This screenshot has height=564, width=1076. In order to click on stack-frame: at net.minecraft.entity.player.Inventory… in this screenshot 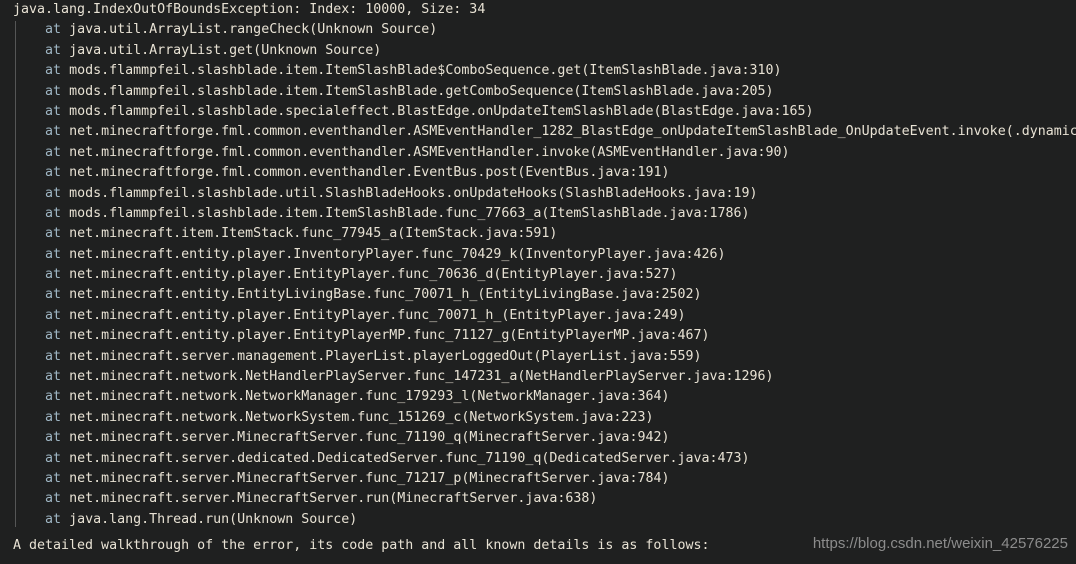, I will do `click(538, 255)`.